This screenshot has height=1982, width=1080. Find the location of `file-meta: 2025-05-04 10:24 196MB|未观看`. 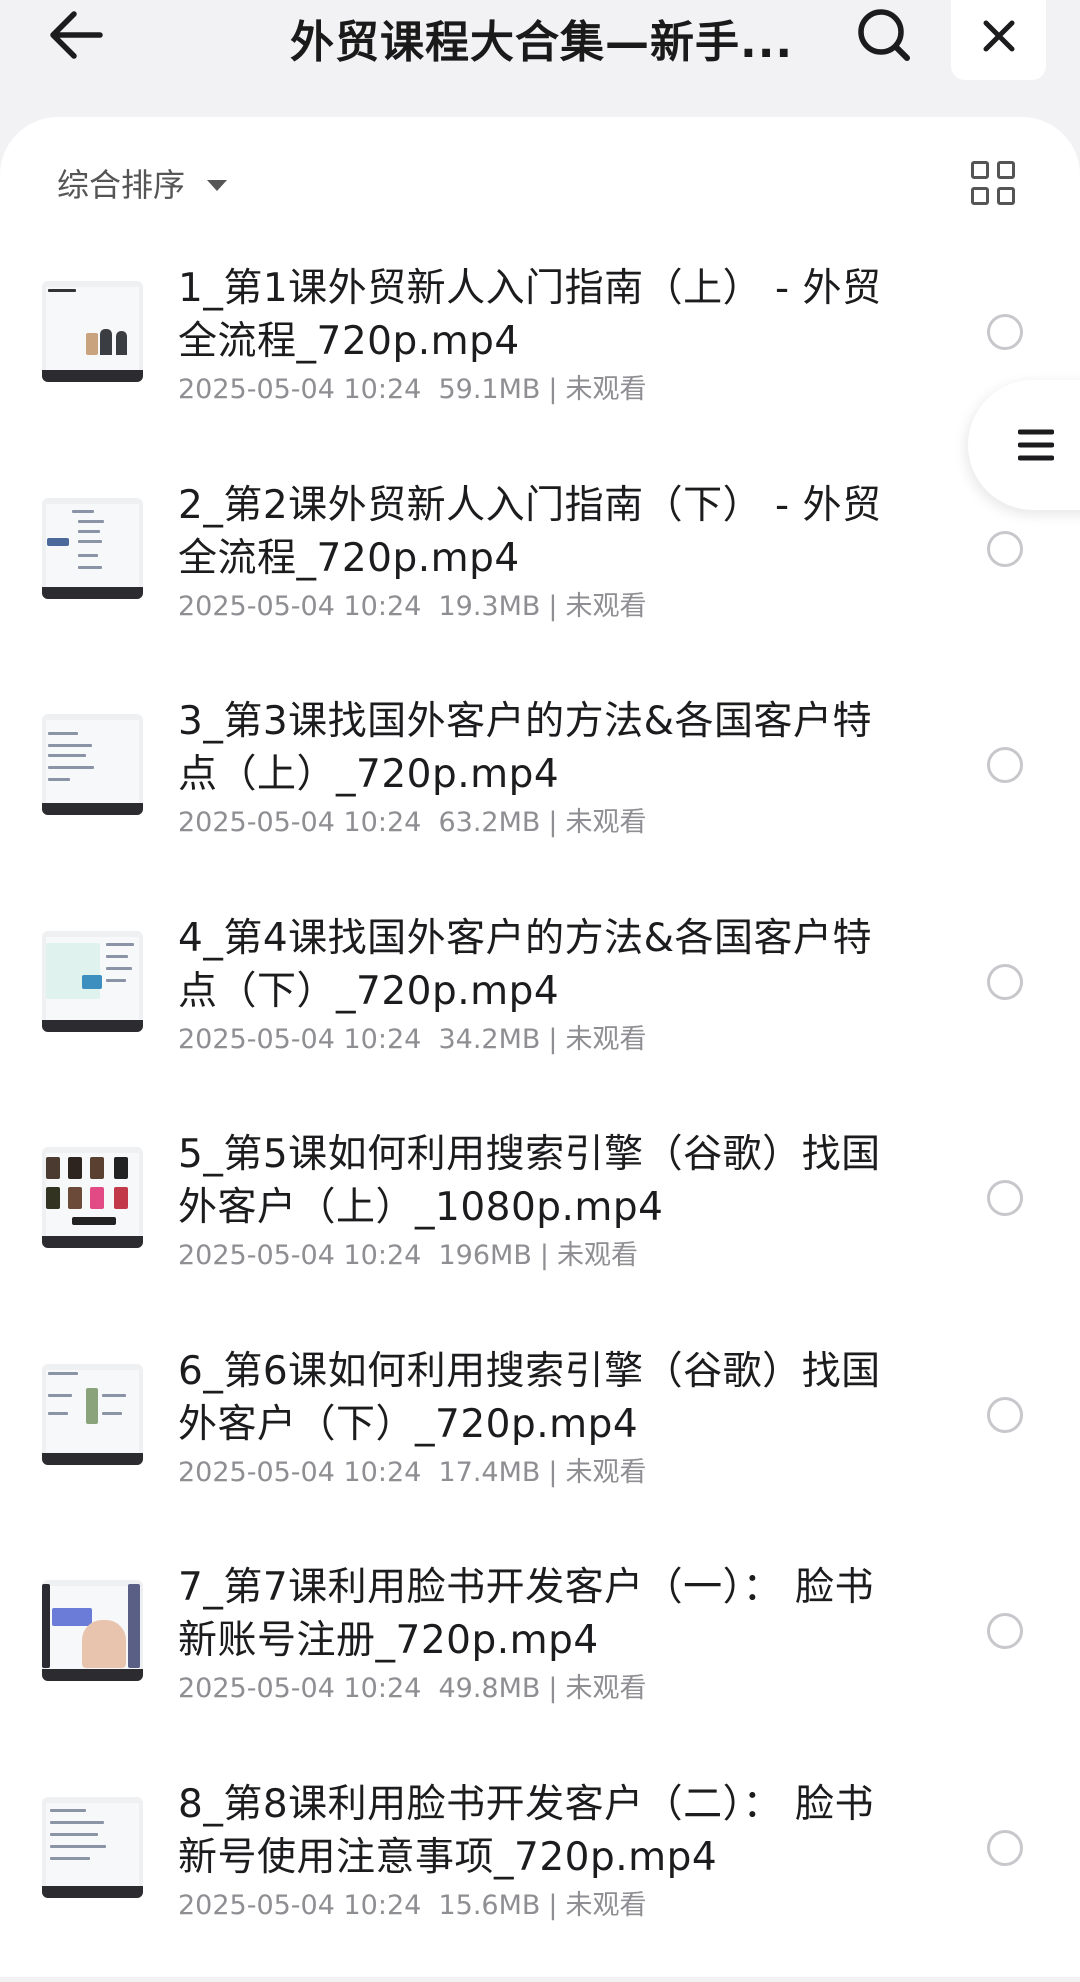

file-meta: 2025-05-04 10:24 196MB|未观看 is located at coordinates (408, 1252).